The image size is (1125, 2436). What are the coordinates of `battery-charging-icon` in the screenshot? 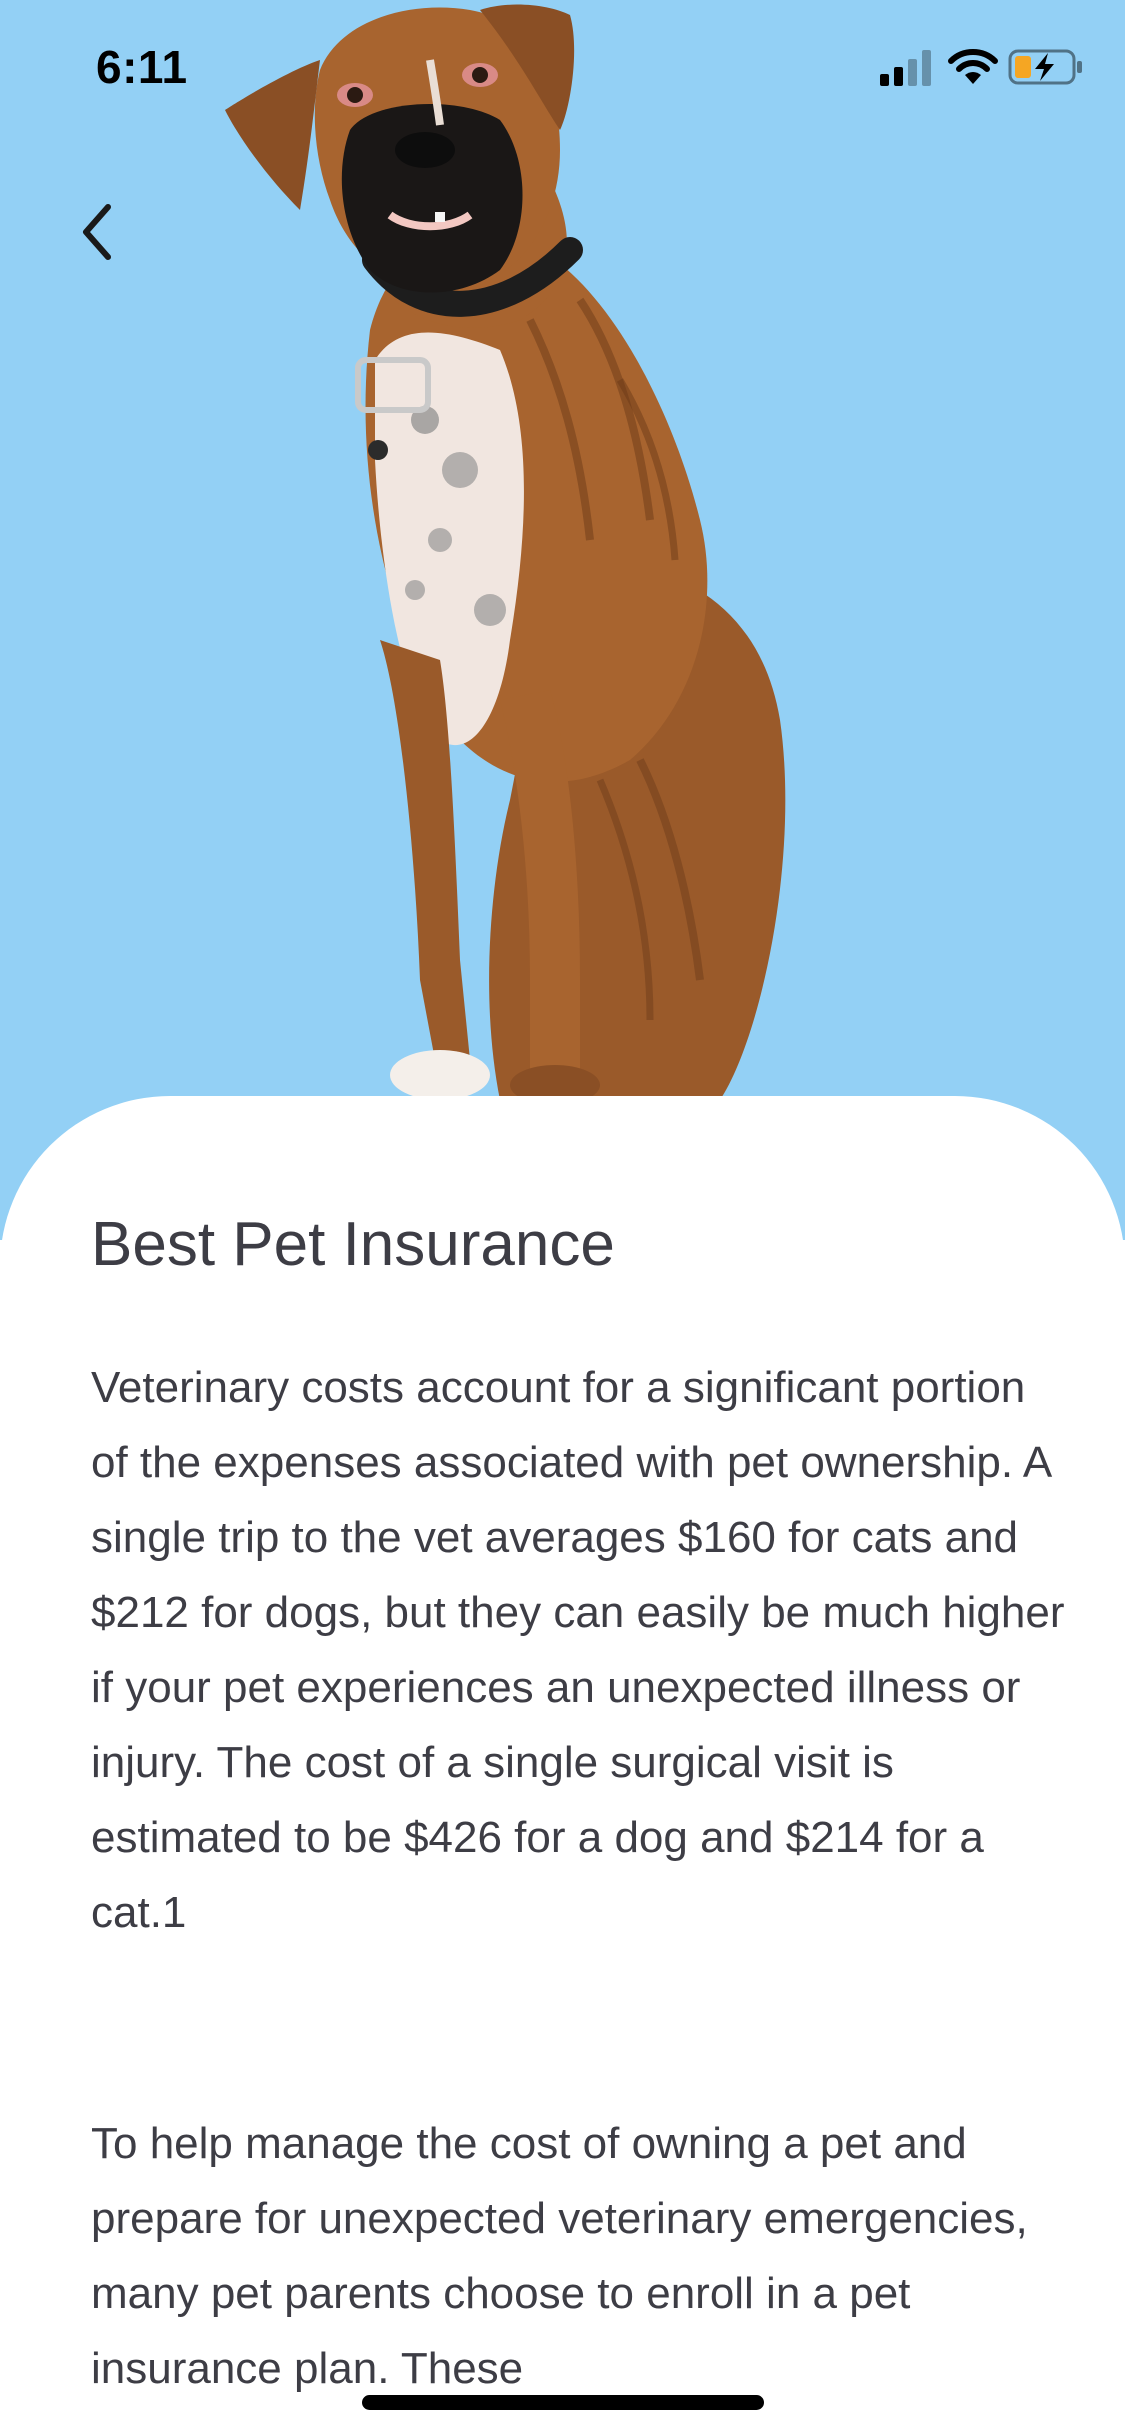 It's located at (1045, 67).